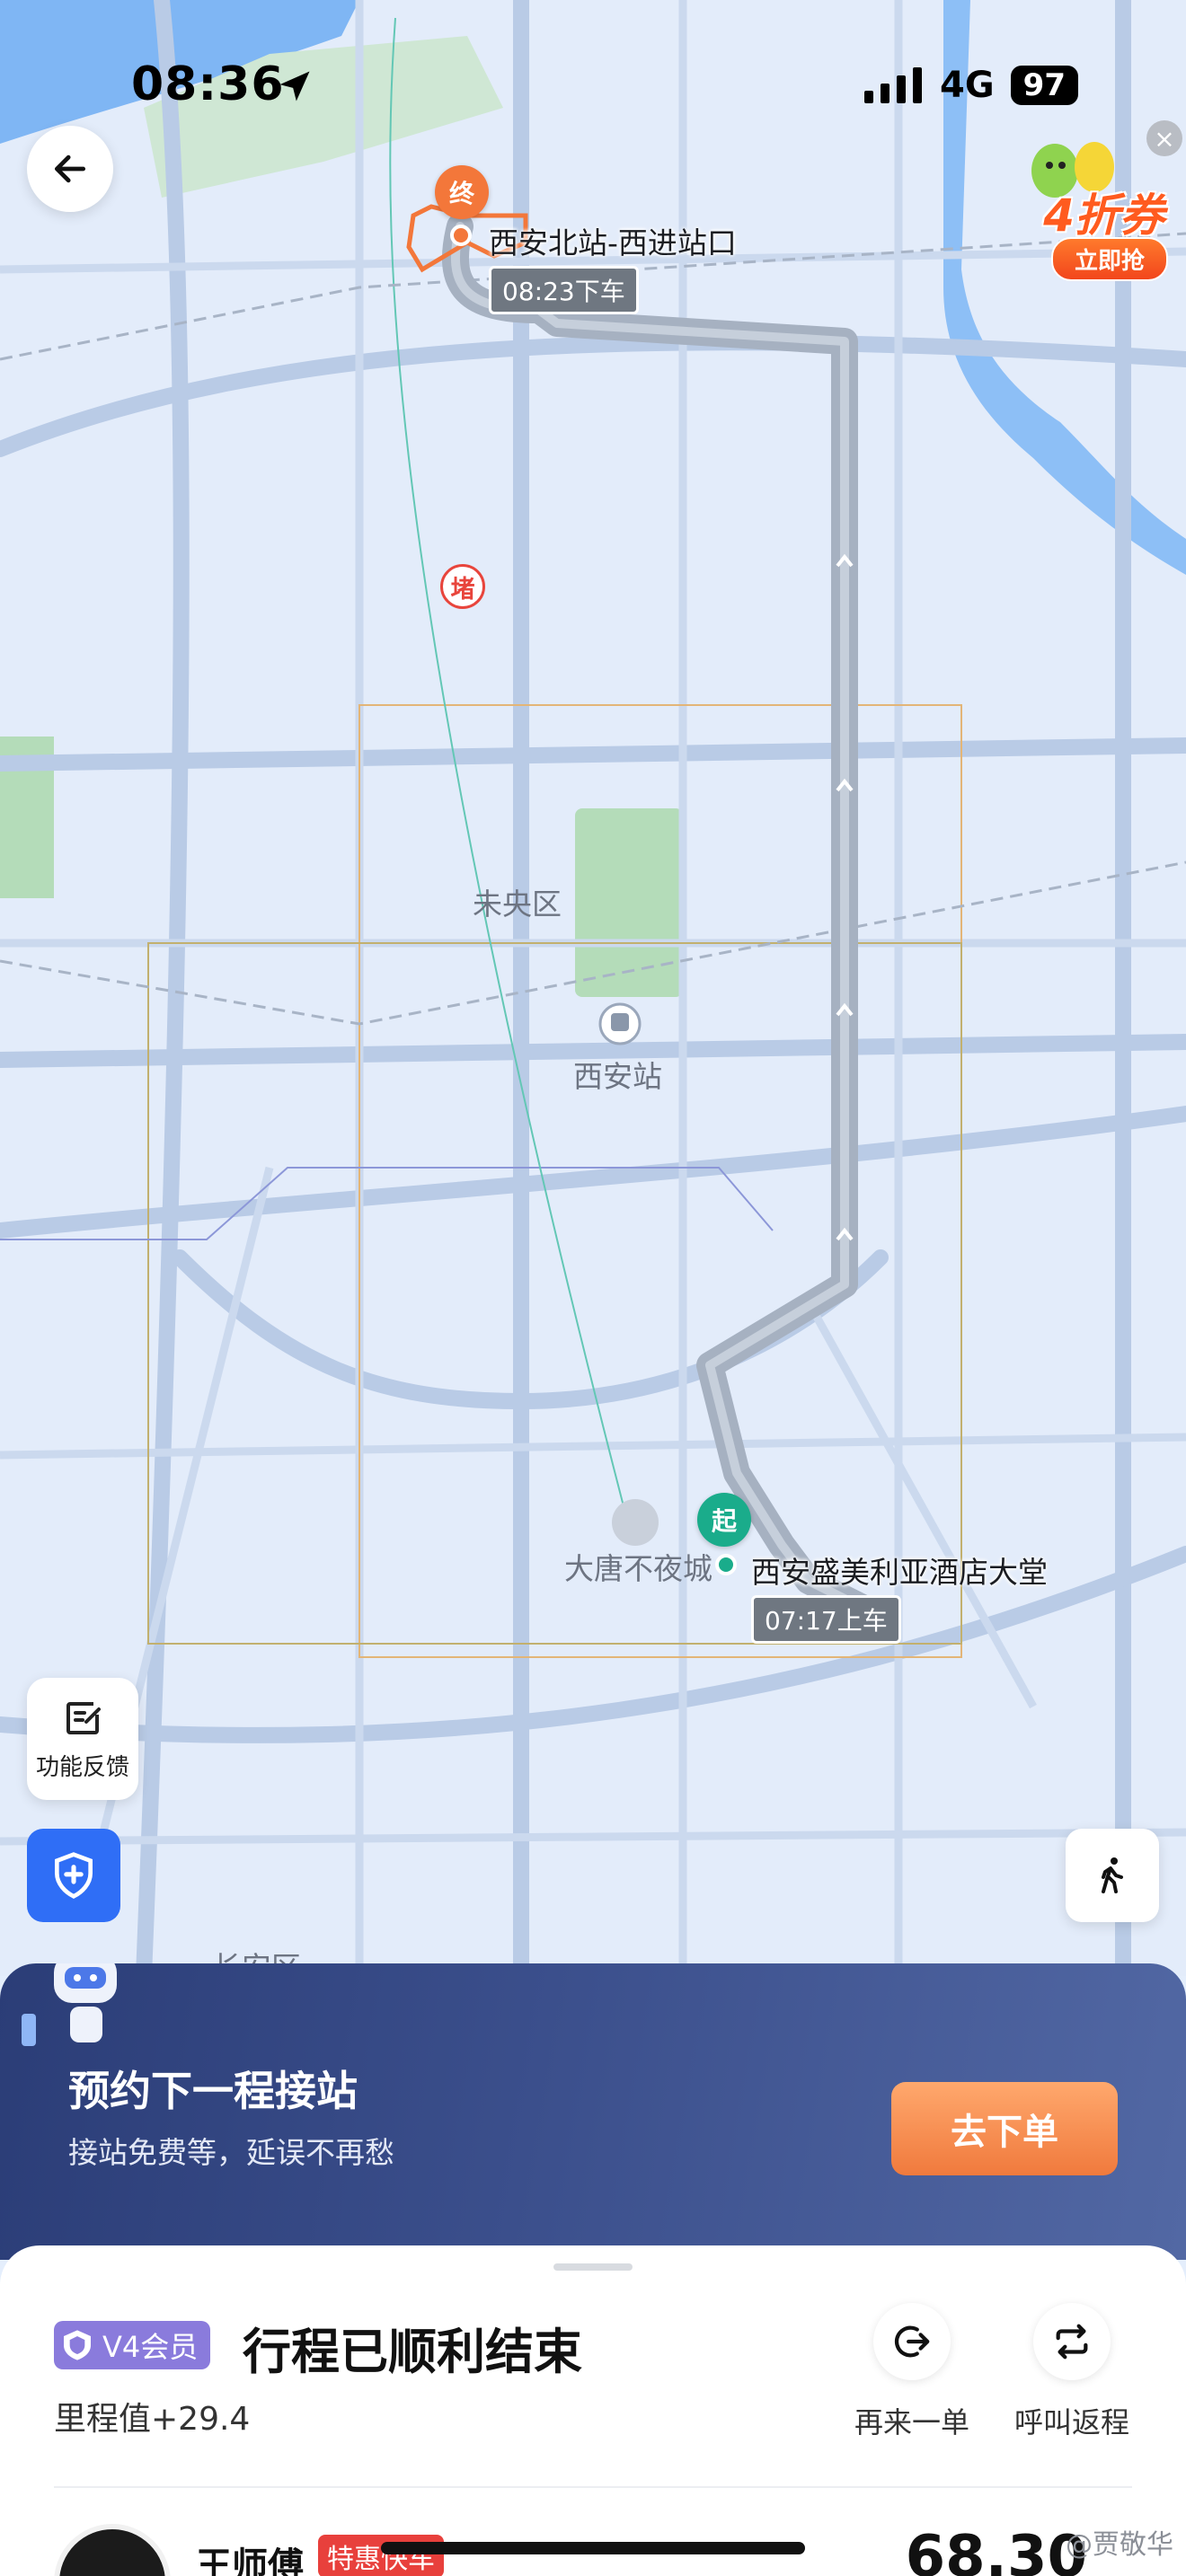  Describe the element at coordinates (593, 2548) in the screenshot. I see `home-indicator` at that location.